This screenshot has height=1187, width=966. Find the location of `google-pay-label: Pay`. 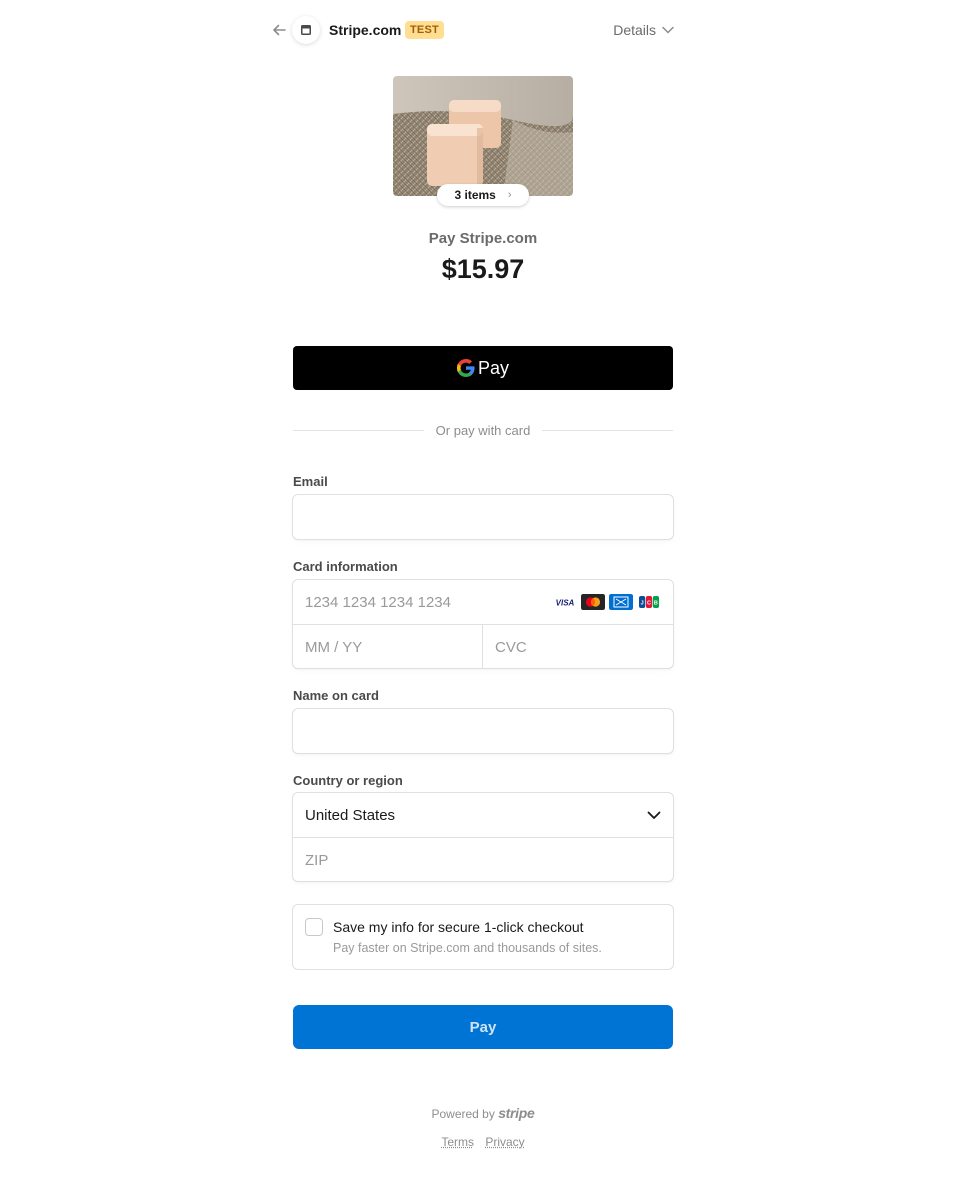

google-pay-label: Pay is located at coordinates (493, 367).